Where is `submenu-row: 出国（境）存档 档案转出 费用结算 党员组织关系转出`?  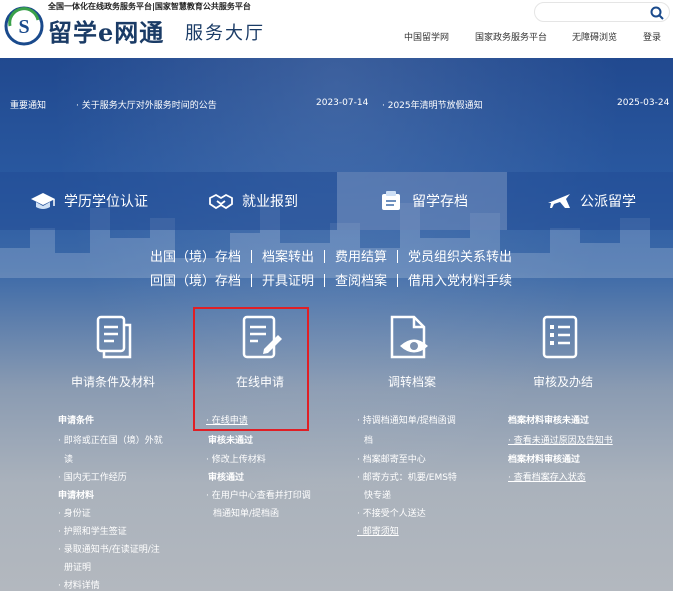
submenu-row: 出国（境）存档 档案转出 费用结算 党员组织关系转出 is located at coordinates (331, 255).